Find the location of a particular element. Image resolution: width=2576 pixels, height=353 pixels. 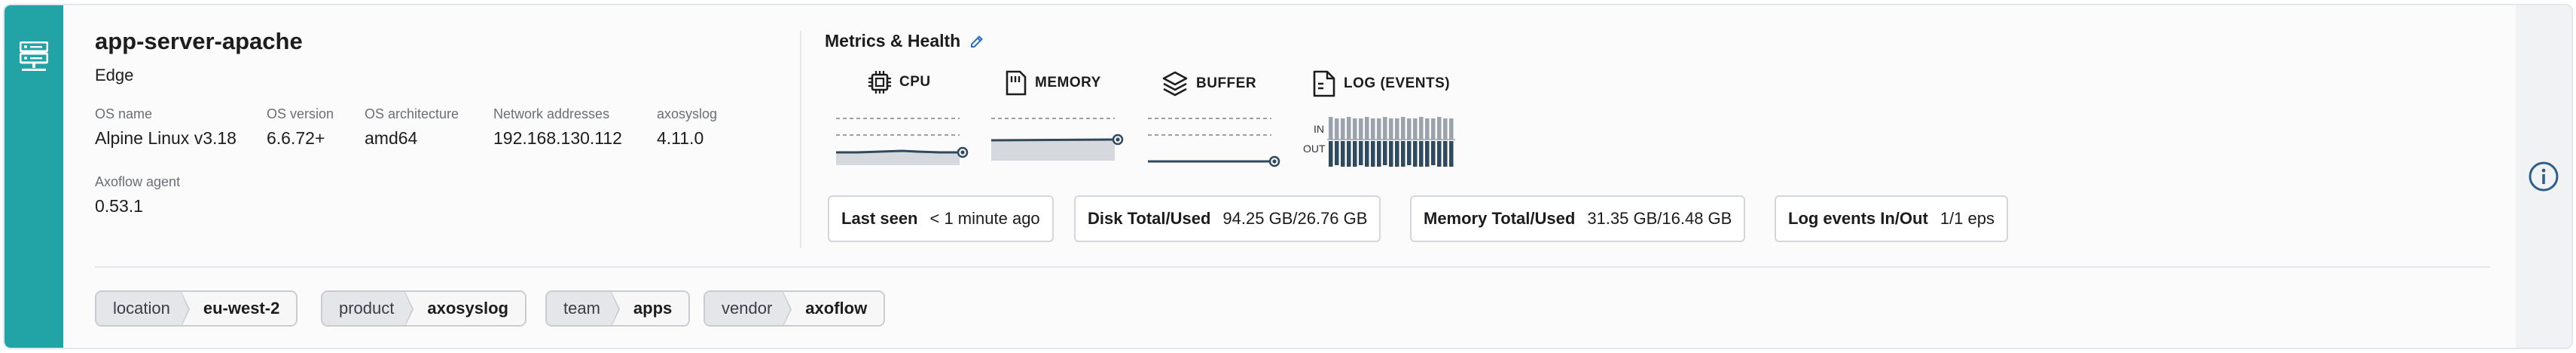

label-key: team is located at coordinates (584, 308).